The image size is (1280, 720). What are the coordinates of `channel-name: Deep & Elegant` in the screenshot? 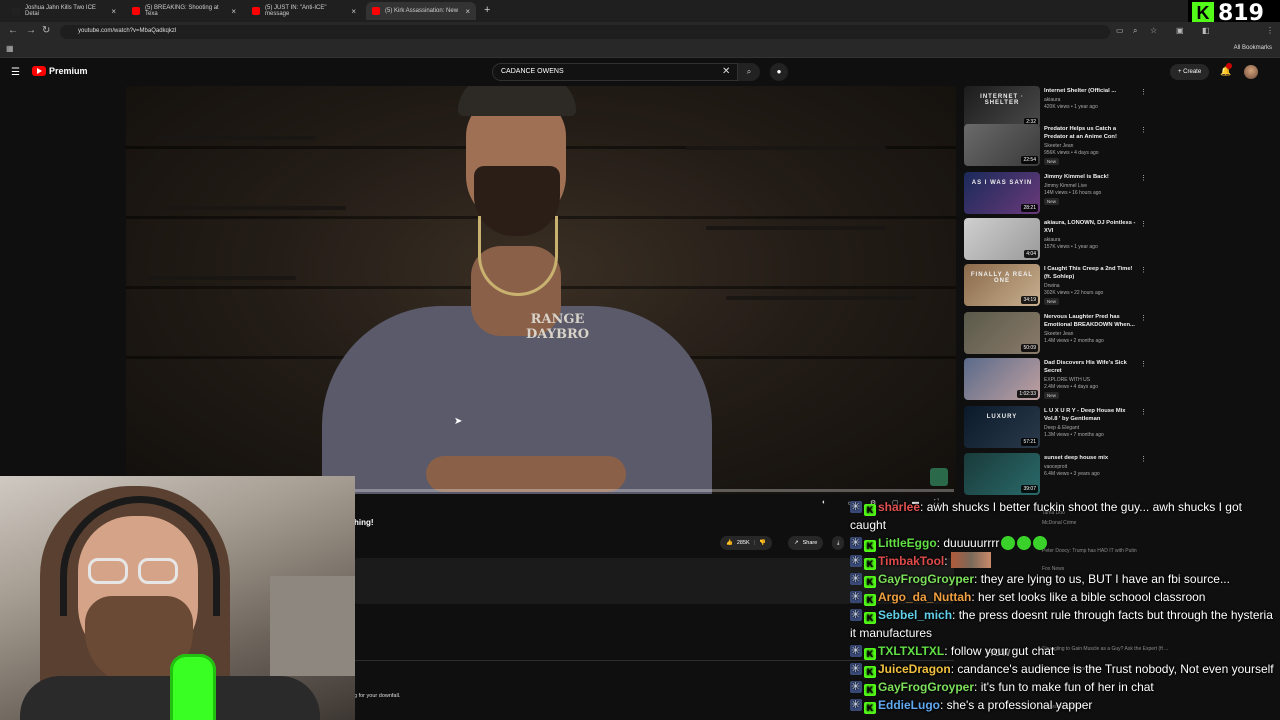 It's located at (1061, 428).